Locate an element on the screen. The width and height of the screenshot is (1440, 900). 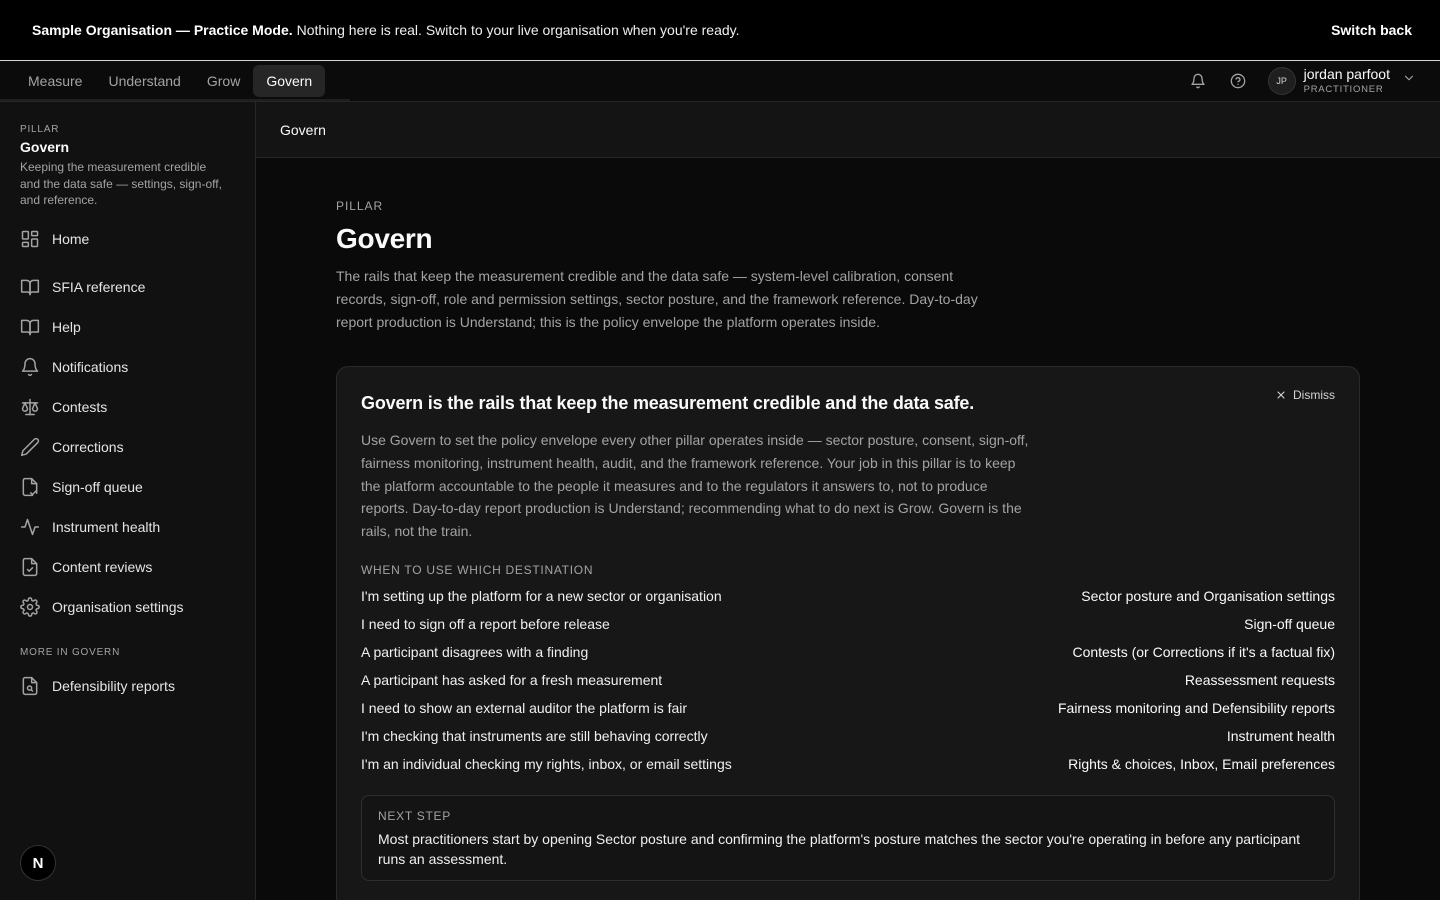
page-eyebrow: PILLAR is located at coordinates (360, 206).